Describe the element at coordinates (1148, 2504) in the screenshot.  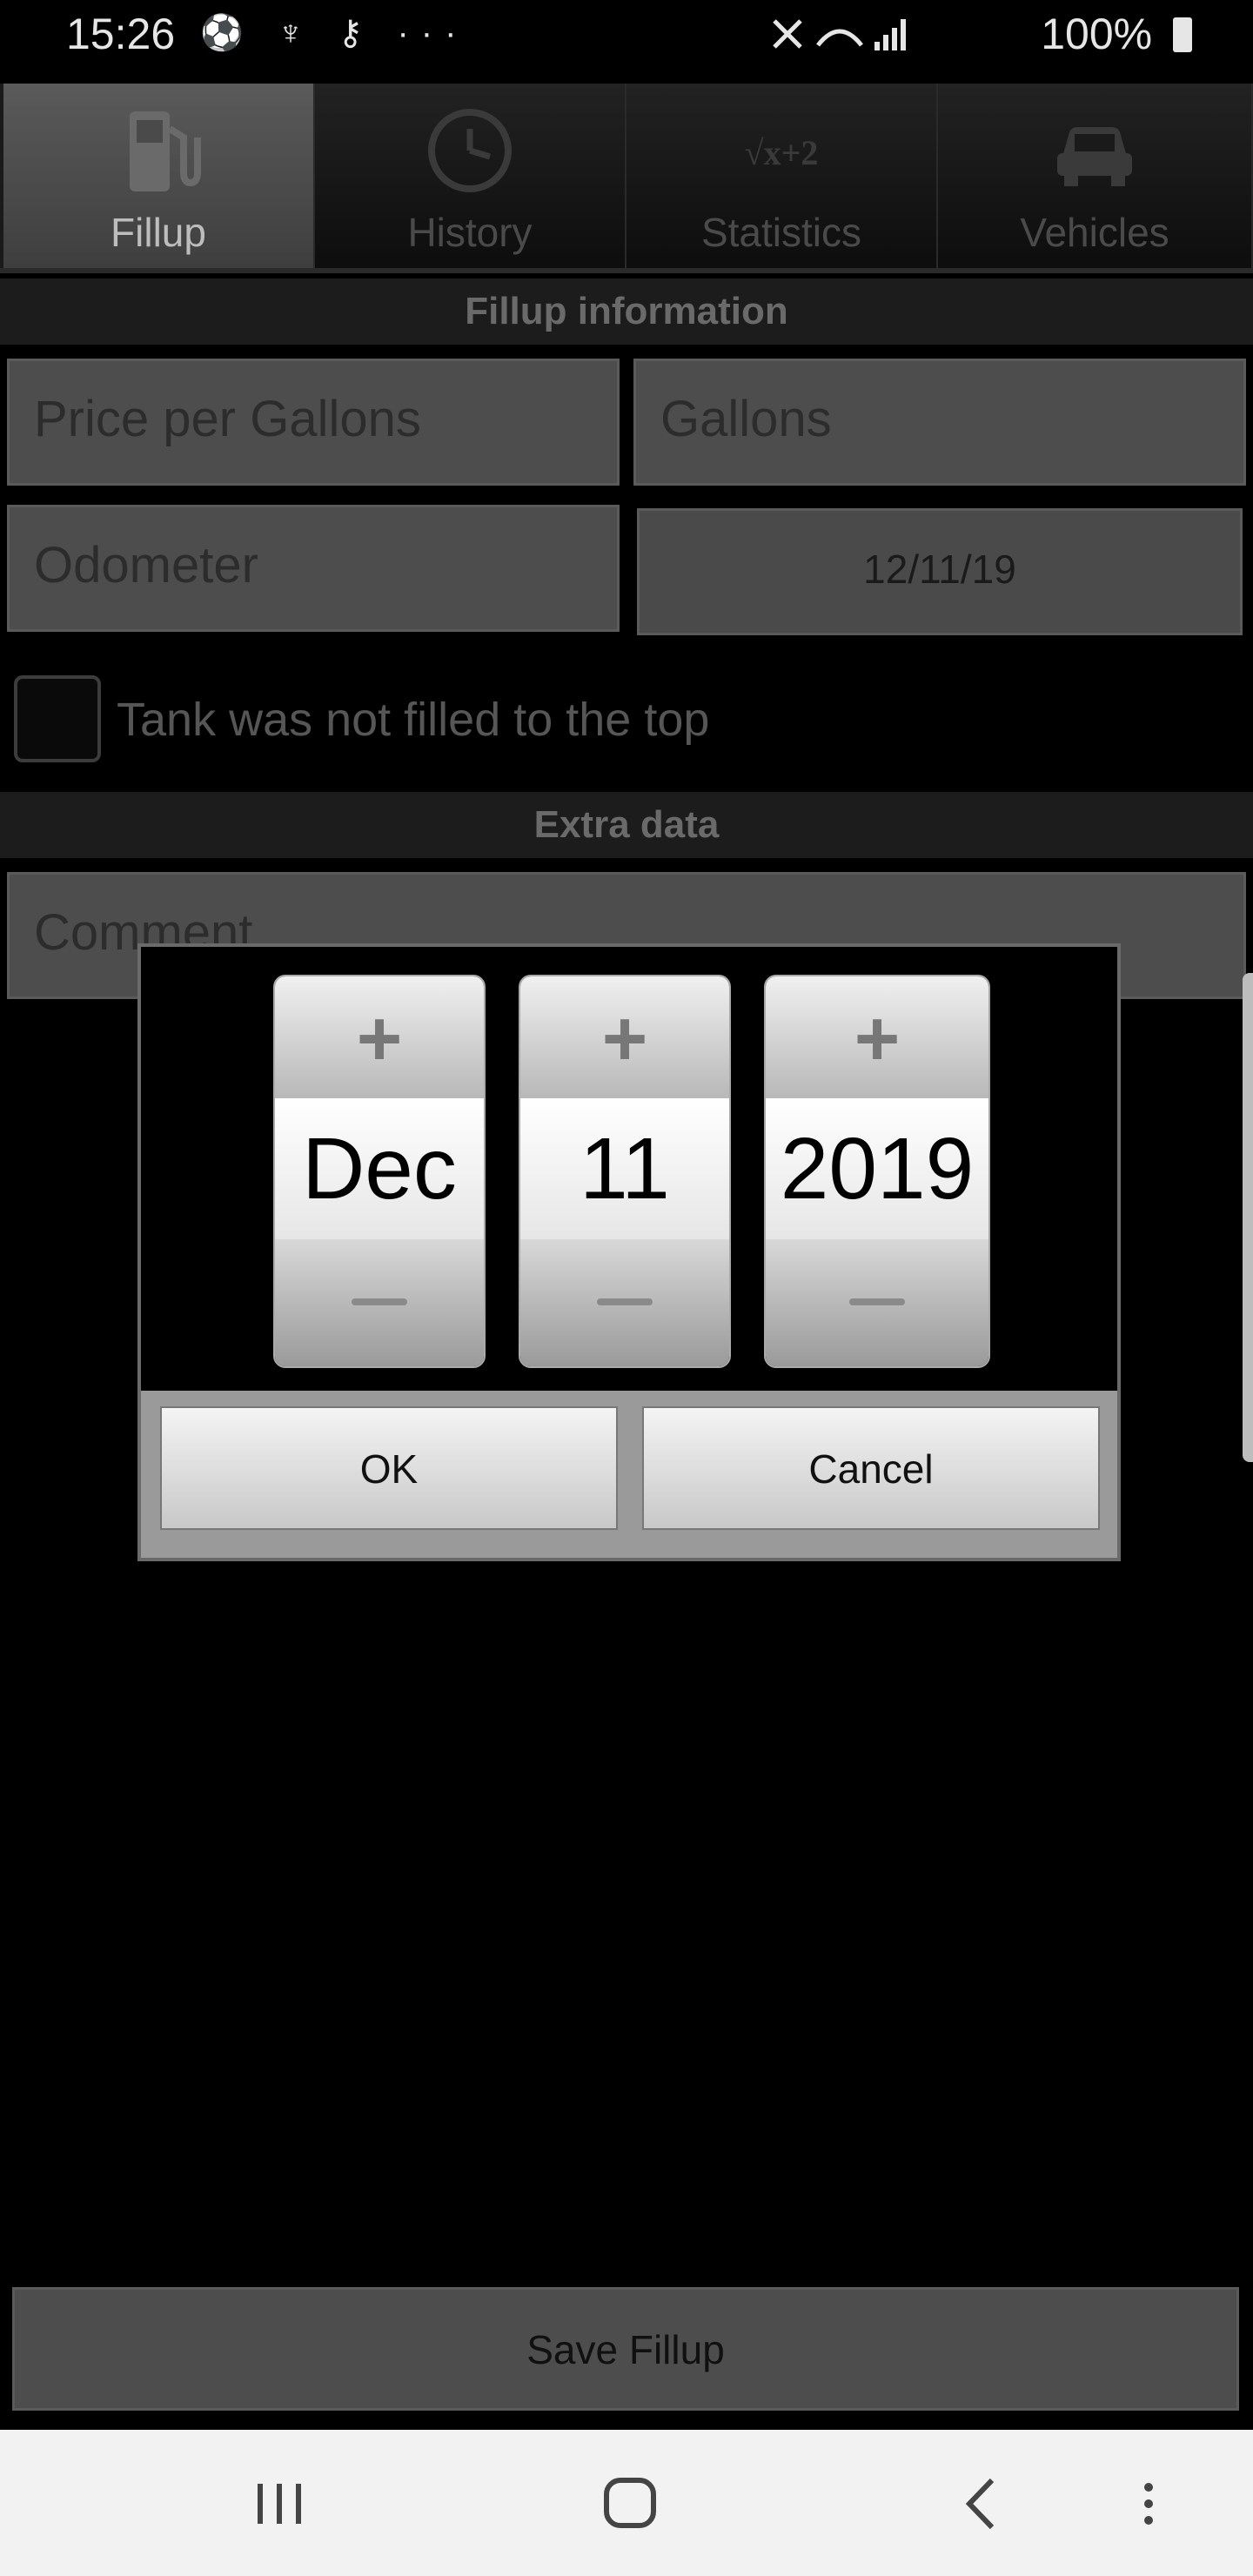
I see `more-options-icon` at that location.